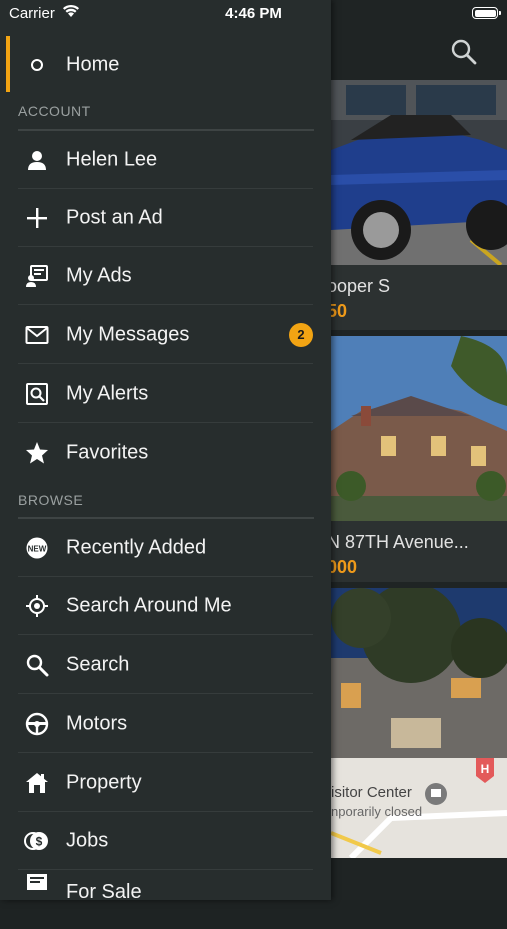 This screenshot has width=507, height=929. Describe the element at coordinates (51, 500) in the screenshot. I see `section-header-browse: BROWSE` at that location.